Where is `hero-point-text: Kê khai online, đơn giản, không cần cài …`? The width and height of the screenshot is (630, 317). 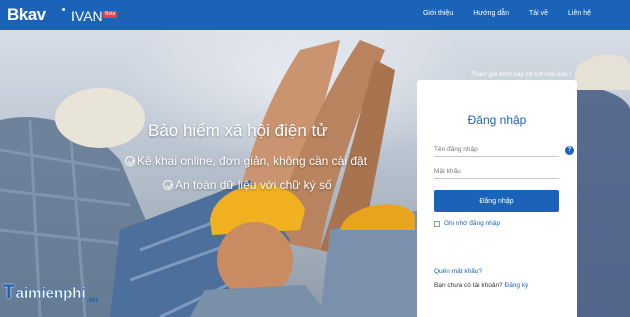
hero-point-text: Kê khai online, đơn giản, không cần cài … is located at coordinates (252, 161).